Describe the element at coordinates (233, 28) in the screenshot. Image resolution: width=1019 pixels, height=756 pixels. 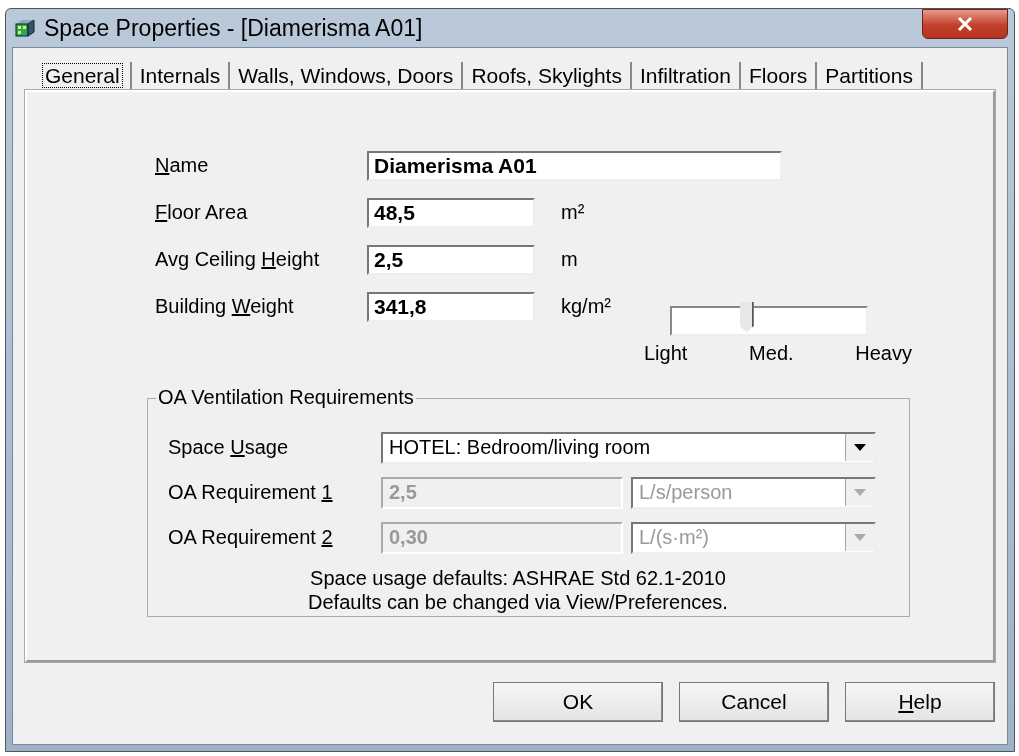
I see `window-title: Space Properties - [Diamerisma A01]` at that location.